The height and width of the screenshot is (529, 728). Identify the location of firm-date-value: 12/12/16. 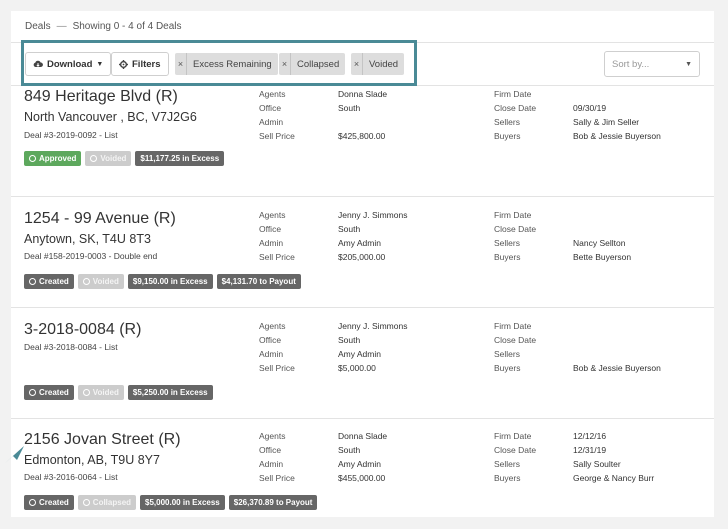
(590, 436).